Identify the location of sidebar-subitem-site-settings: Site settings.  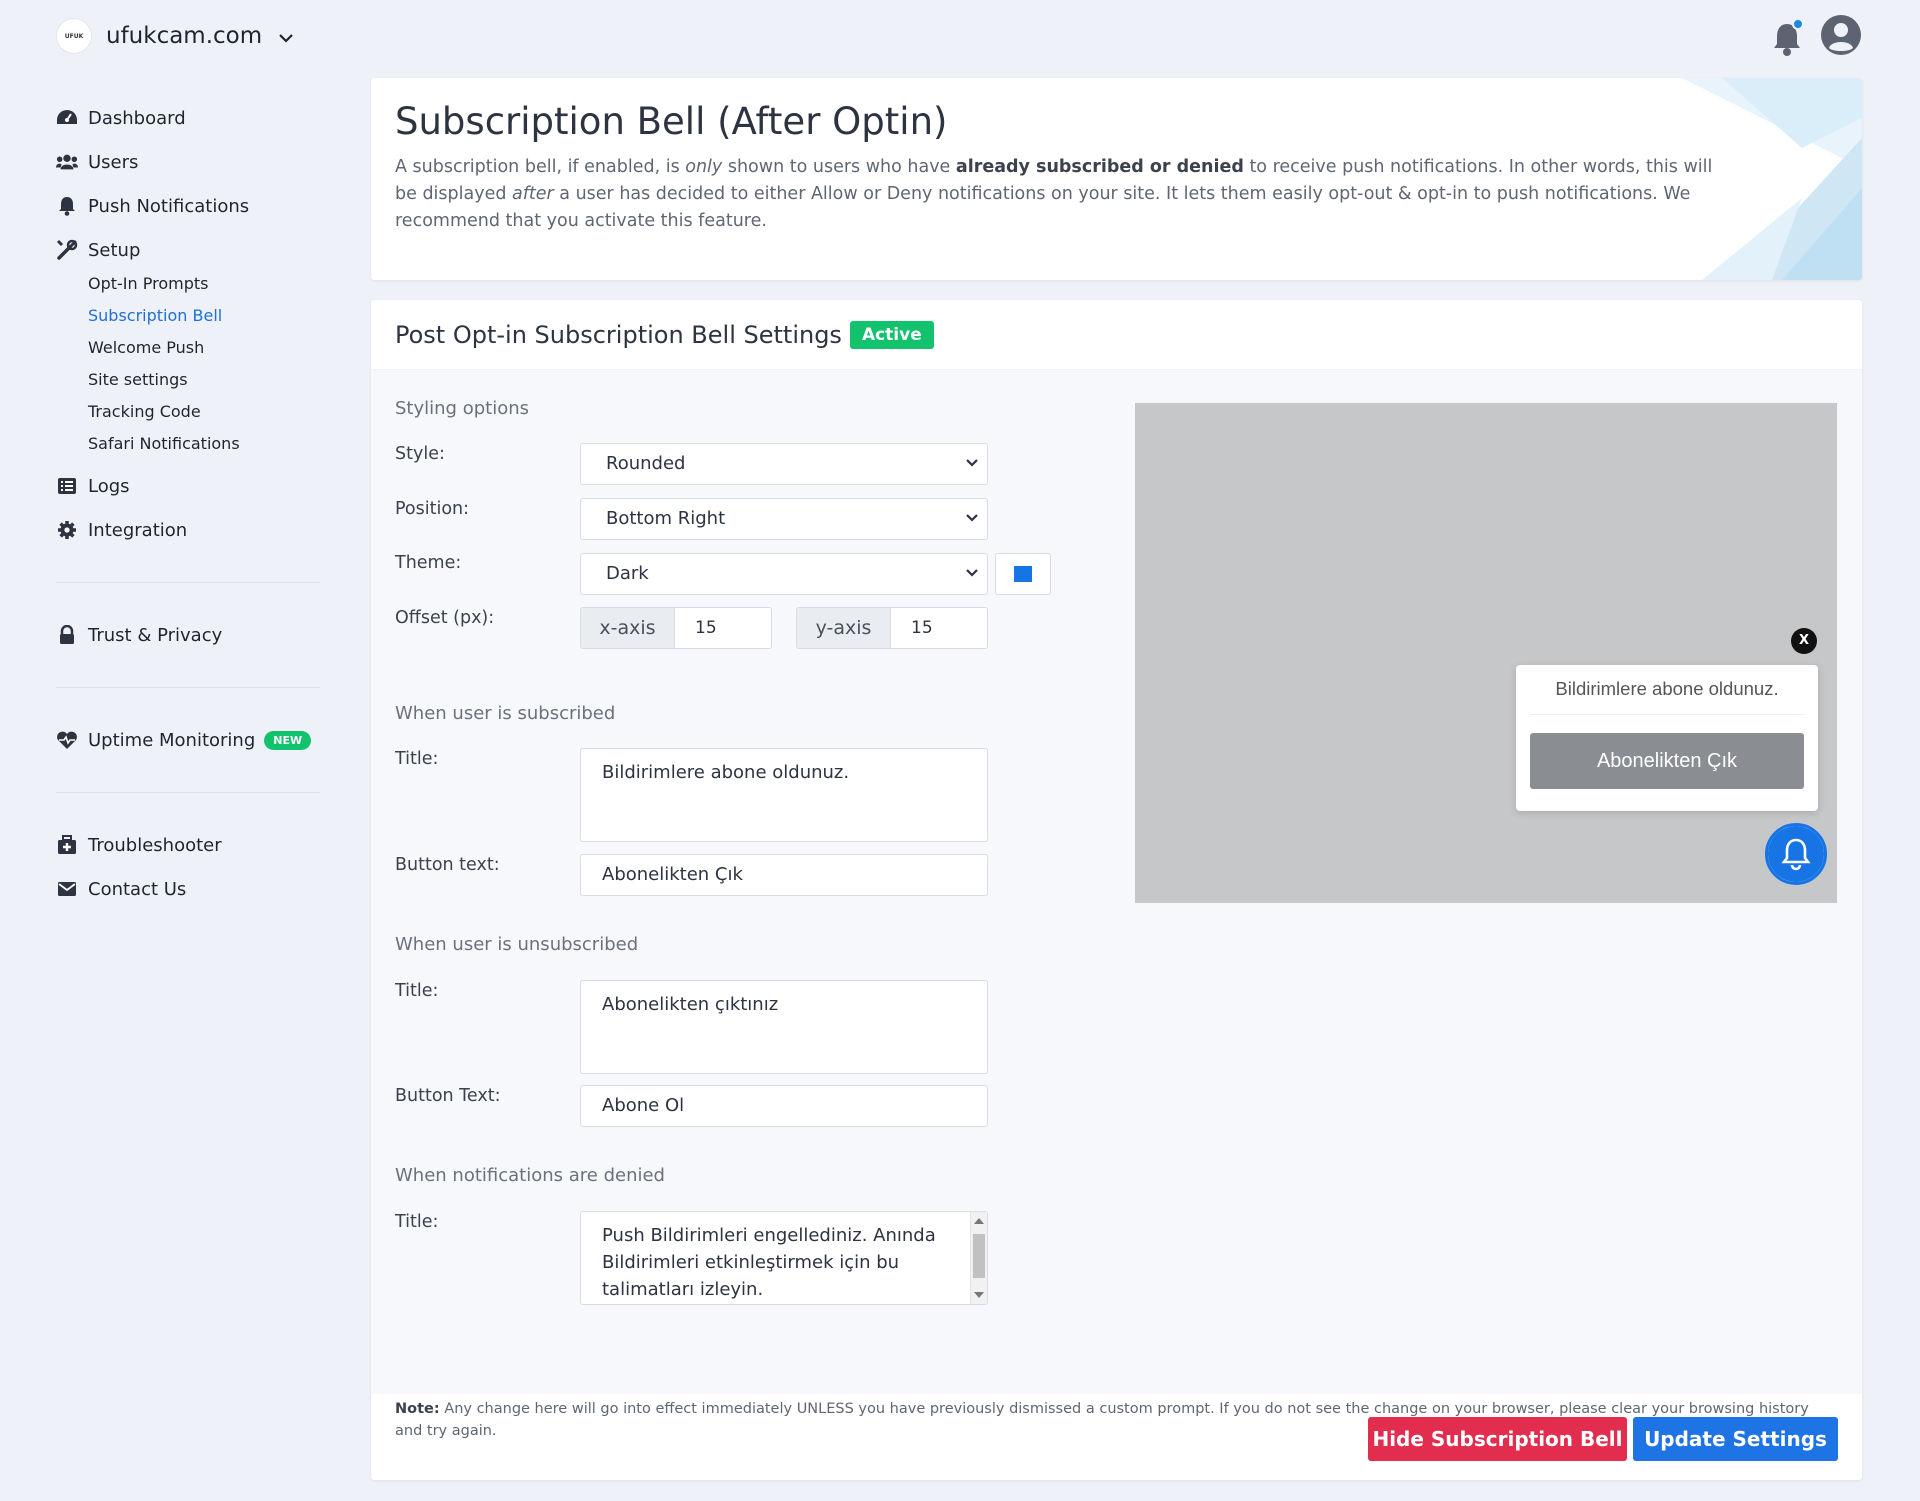
(204, 380).